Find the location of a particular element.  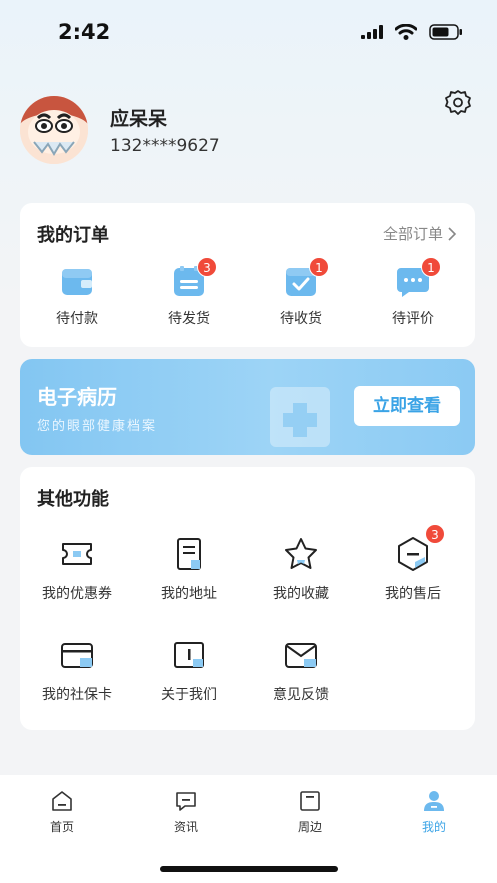

profile-section: 应呆呆 132****9627 is located at coordinates (248, 129).